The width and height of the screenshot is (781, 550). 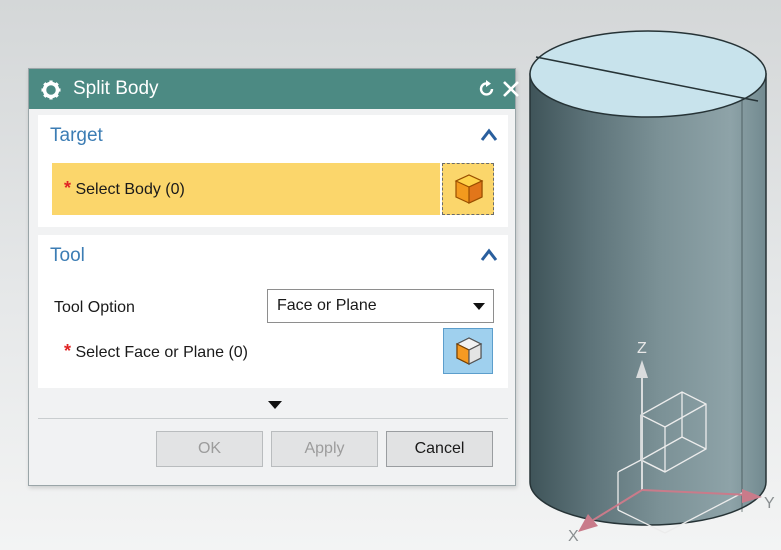 I want to click on target-group: Target * Select Body (0), so click(x=273, y=171).